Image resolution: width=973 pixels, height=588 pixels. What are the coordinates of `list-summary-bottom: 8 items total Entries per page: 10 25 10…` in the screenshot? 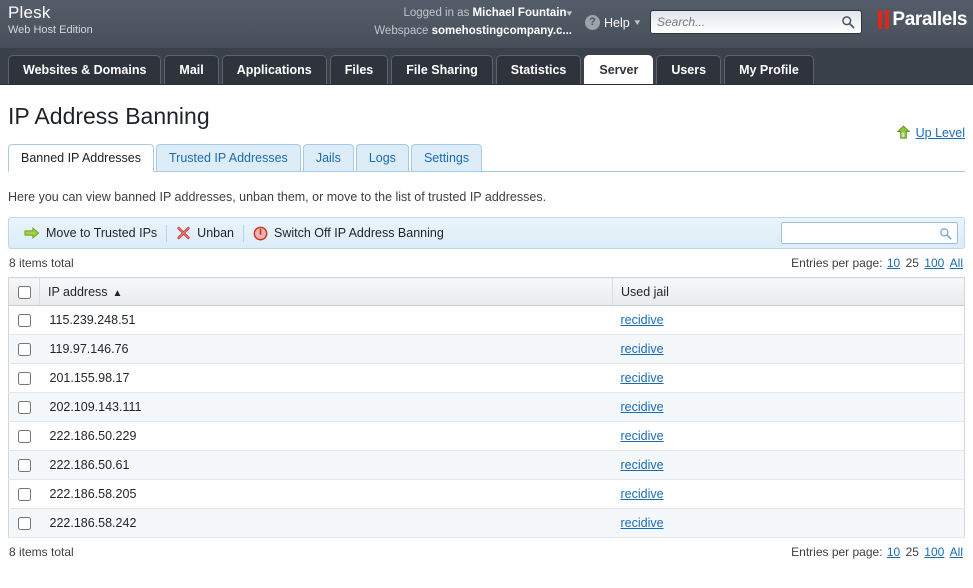 It's located at (486, 552).